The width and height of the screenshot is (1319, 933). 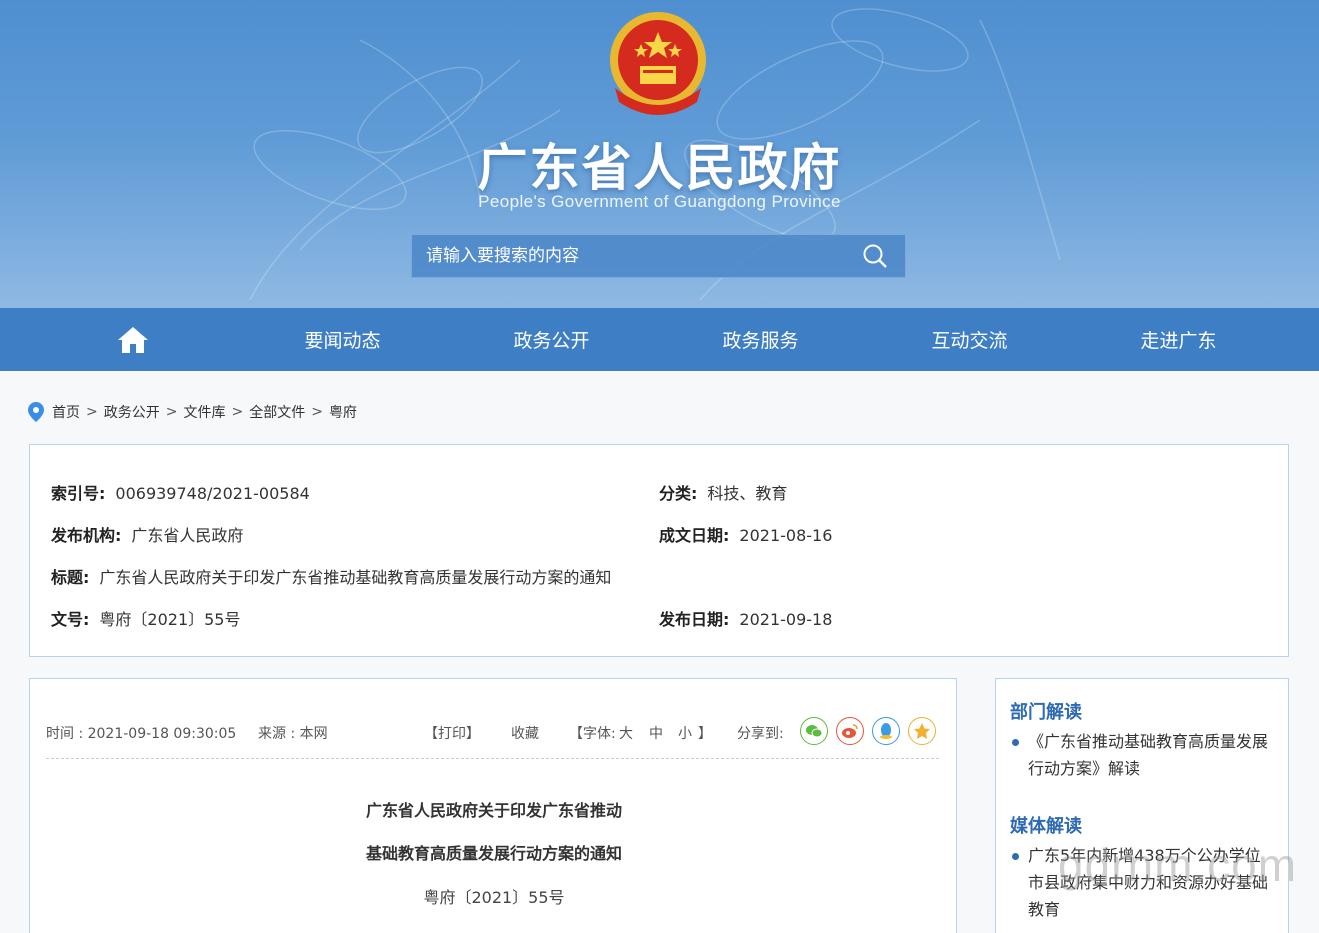 I want to click on national-emblem, so click(x=658, y=63).